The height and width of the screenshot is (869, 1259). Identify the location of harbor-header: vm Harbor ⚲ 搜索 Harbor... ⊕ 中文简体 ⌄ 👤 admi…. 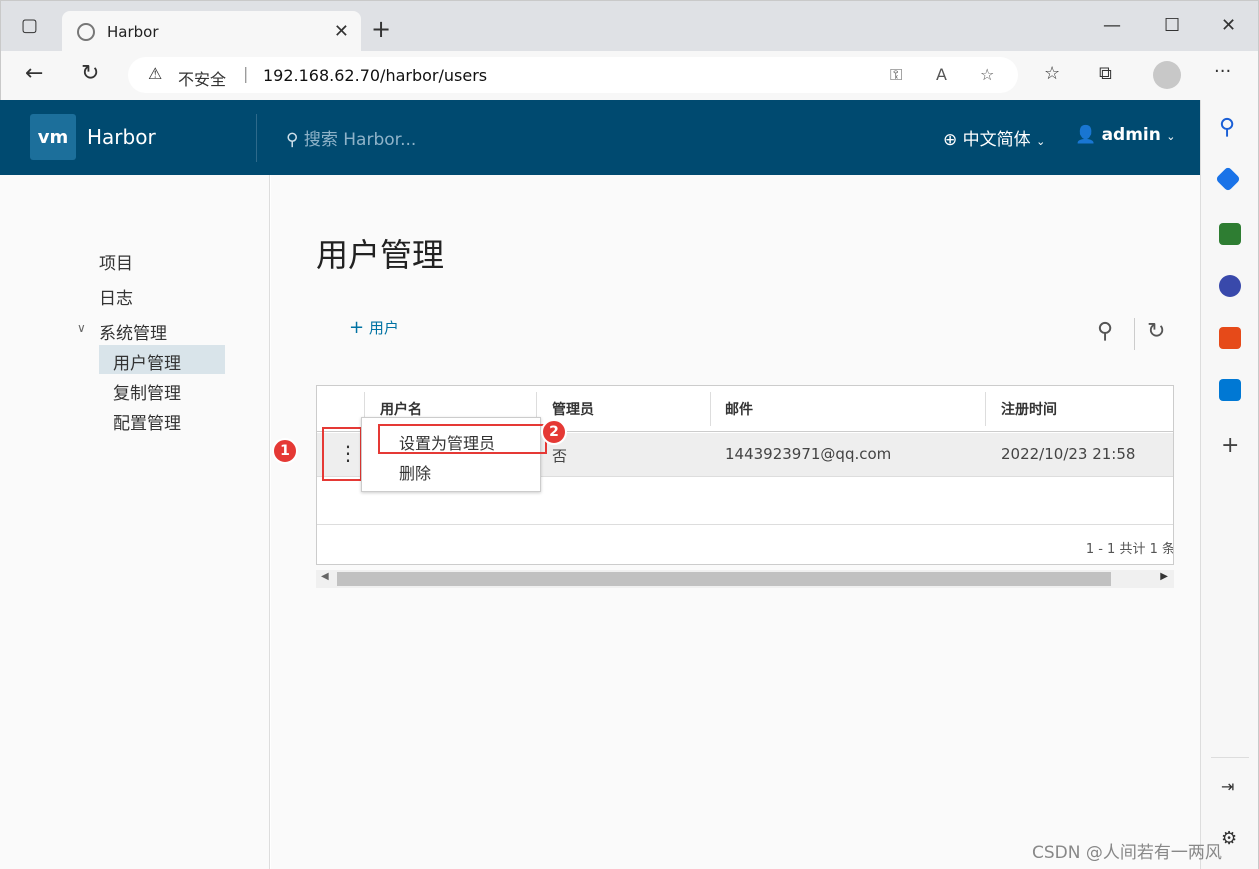
(600, 137).